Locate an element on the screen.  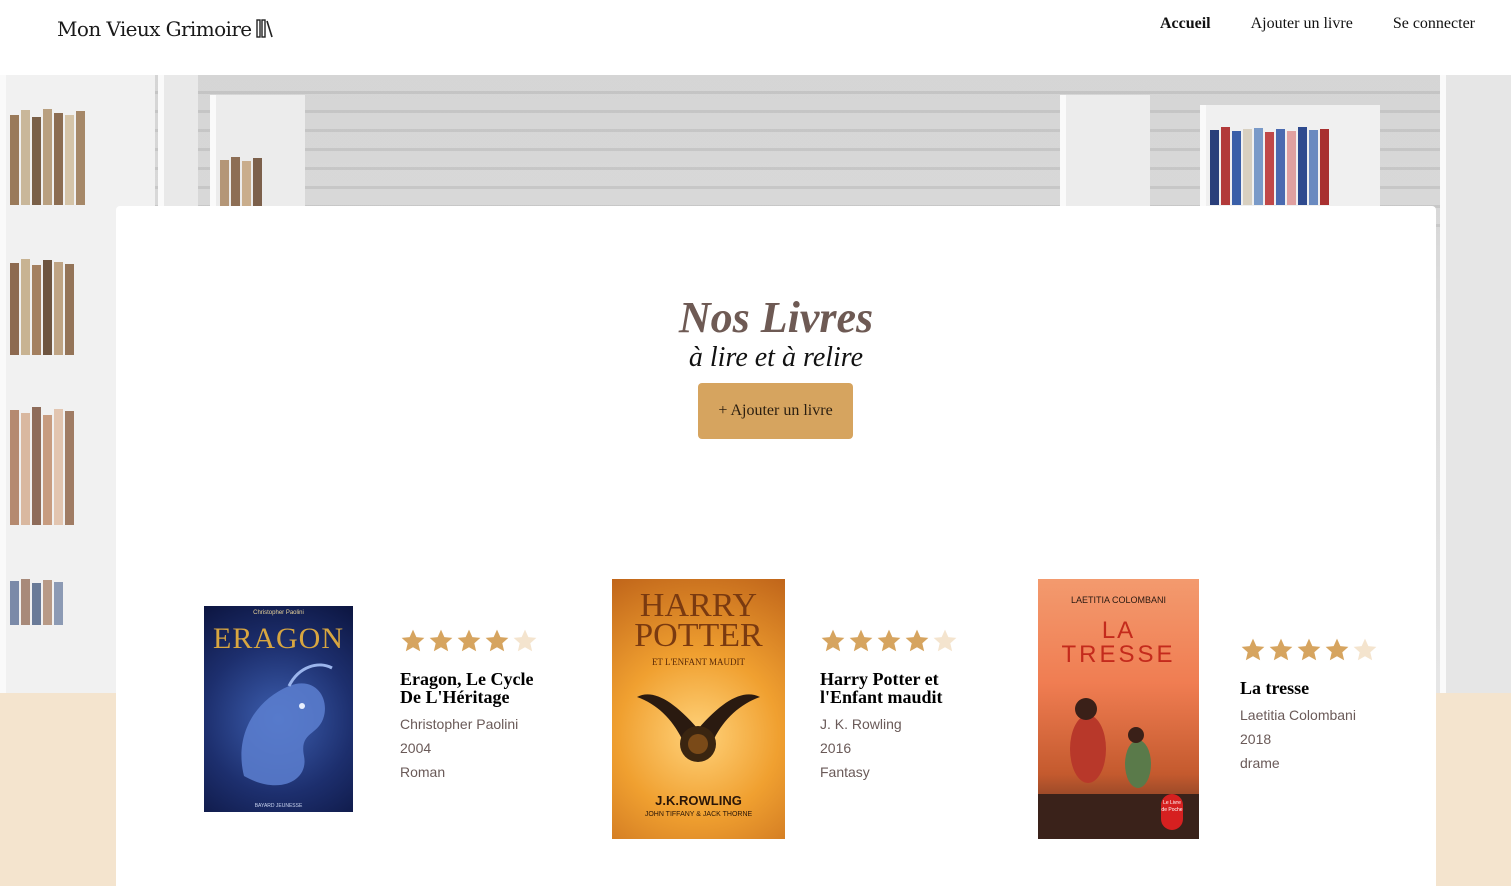
main-nav: Accueil Ajouter un livre Se connecter is located at coordinates (1317, 24).